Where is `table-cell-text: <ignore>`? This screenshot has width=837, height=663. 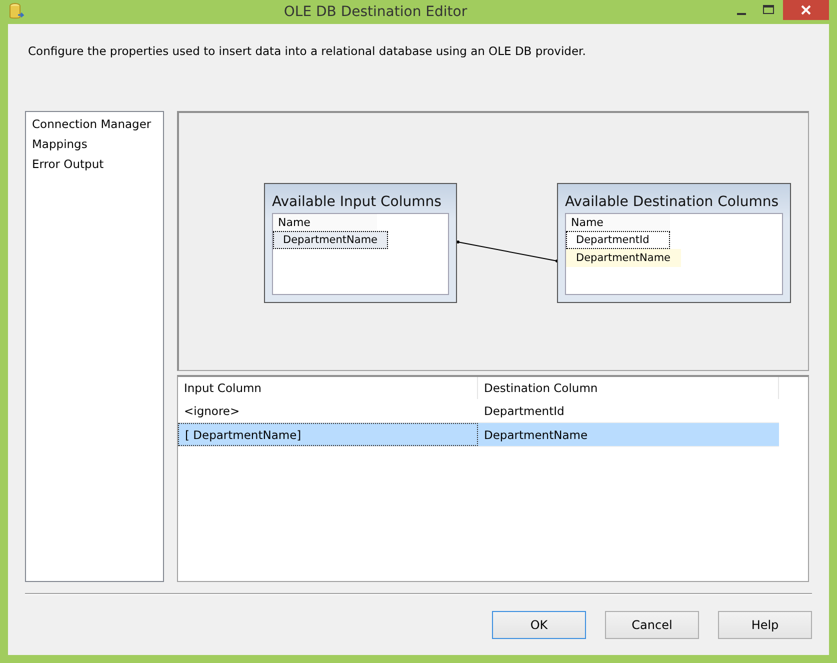 table-cell-text: <ignore> is located at coordinates (212, 411).